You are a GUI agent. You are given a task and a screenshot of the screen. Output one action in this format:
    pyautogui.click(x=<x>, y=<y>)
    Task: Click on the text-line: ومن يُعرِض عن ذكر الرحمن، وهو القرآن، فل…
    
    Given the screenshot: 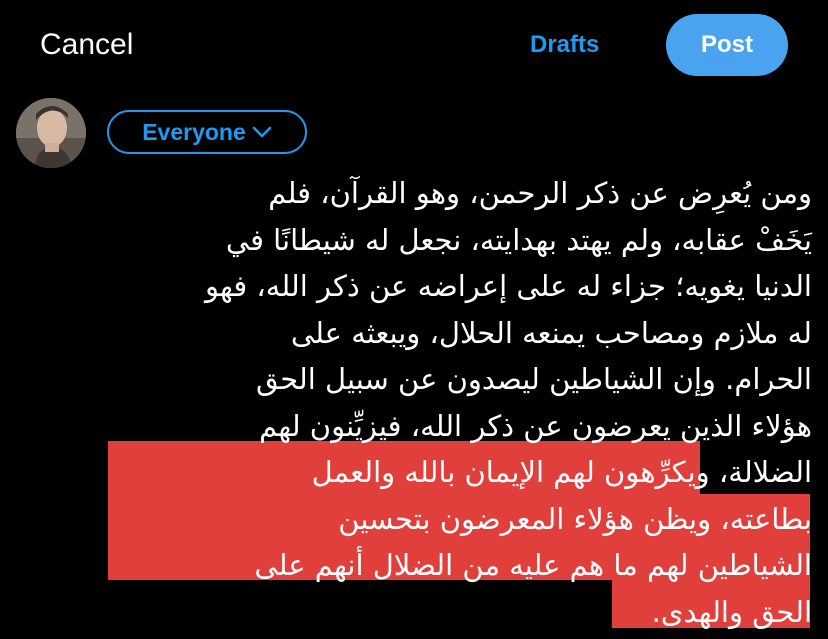 What is the action you would take?
    pyautogui.click(x=540, y=193)
    